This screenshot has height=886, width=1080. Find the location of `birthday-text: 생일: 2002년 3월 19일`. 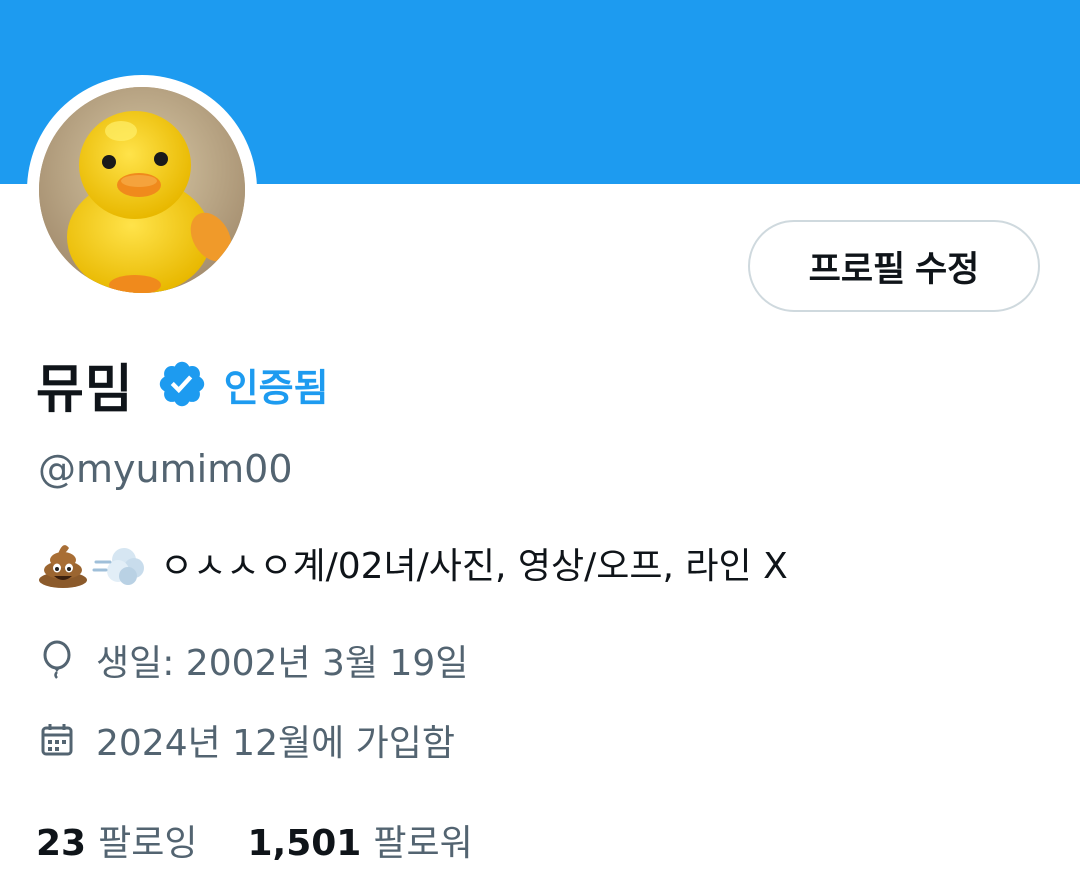

birthday-text: 생일: 2002년 3월 19일 is located at coordinates (282, 663).